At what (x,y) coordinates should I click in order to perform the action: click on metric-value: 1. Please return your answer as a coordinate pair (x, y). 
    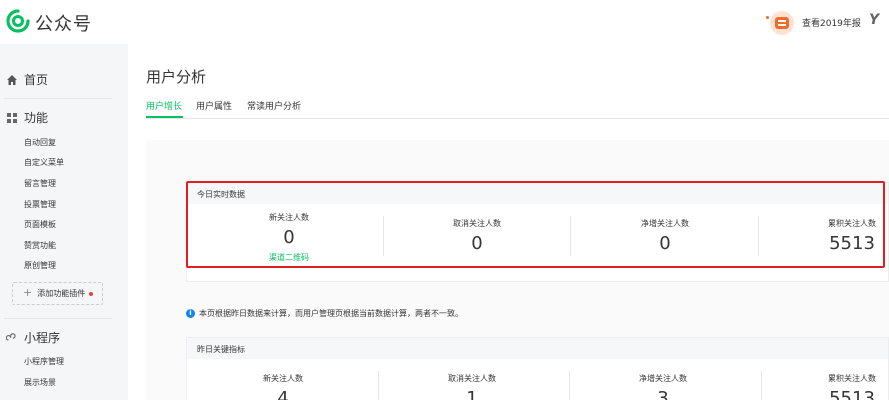
    Looking at the image, I should click on (472, 394).